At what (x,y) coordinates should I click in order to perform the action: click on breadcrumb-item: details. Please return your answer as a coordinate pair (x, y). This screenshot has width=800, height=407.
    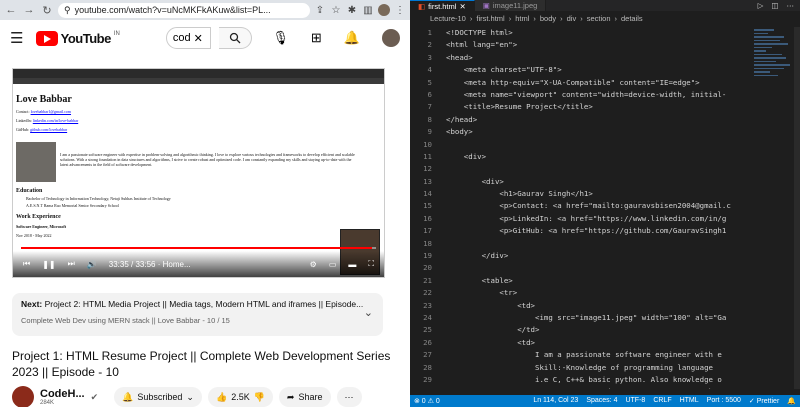
    Looking at the image, I should click on (632, 18).